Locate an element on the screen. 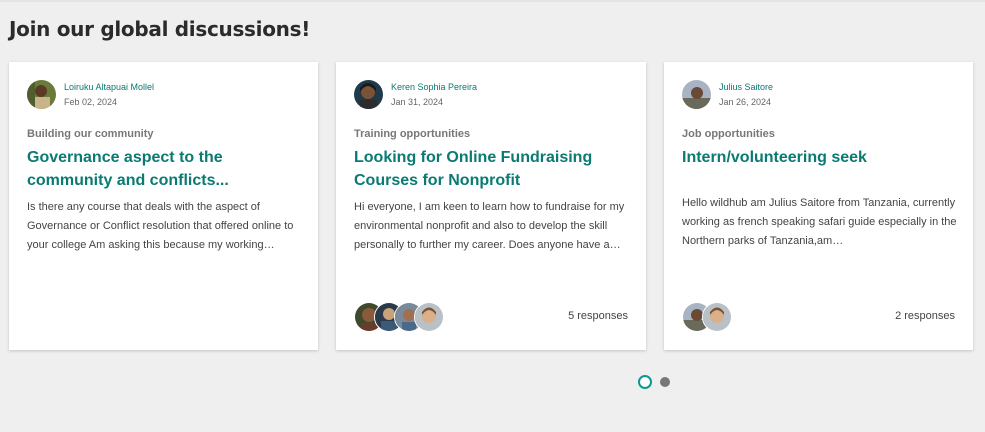  discussion-title: Intern/volunteering seek is located at coordinates (817, 157).